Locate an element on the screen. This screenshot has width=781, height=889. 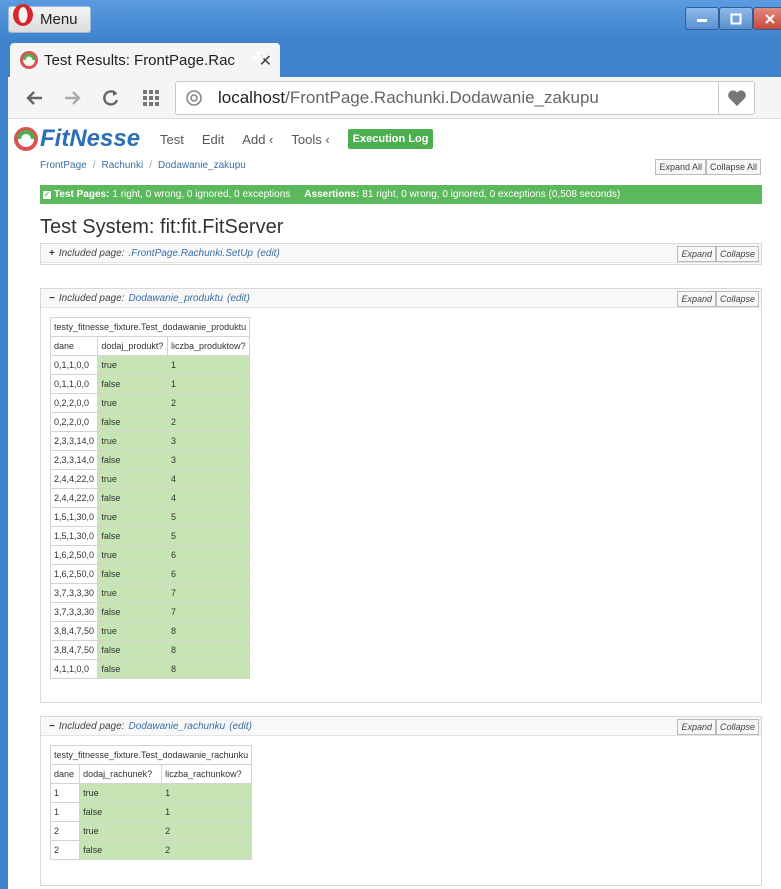
table-row: 2,4,4,22,0 true 4 is located at coordinates (150, 479).